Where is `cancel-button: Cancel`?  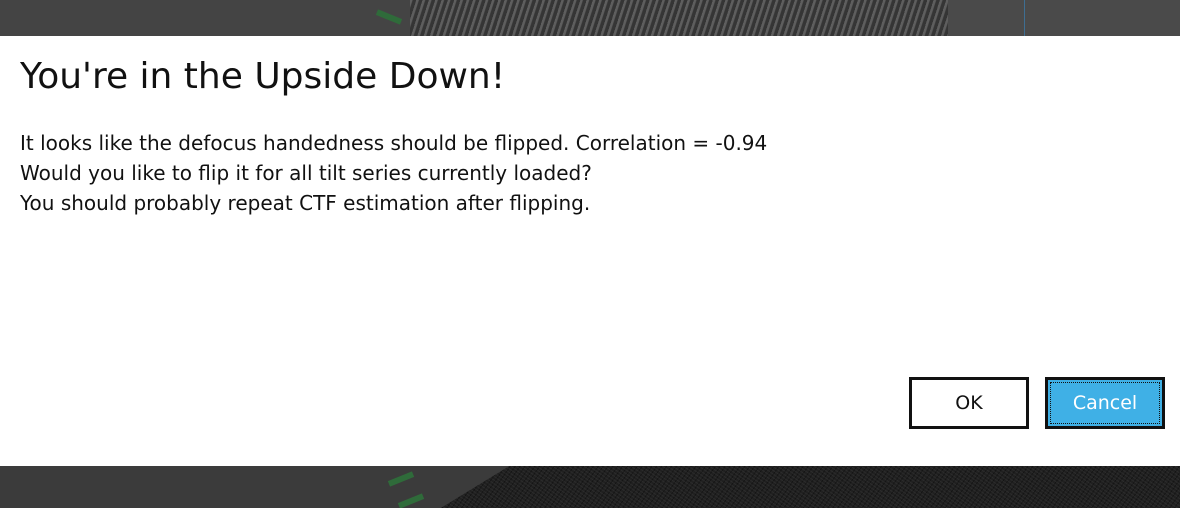
cancel-button: Cancel is located at coordinates (1105, 403).